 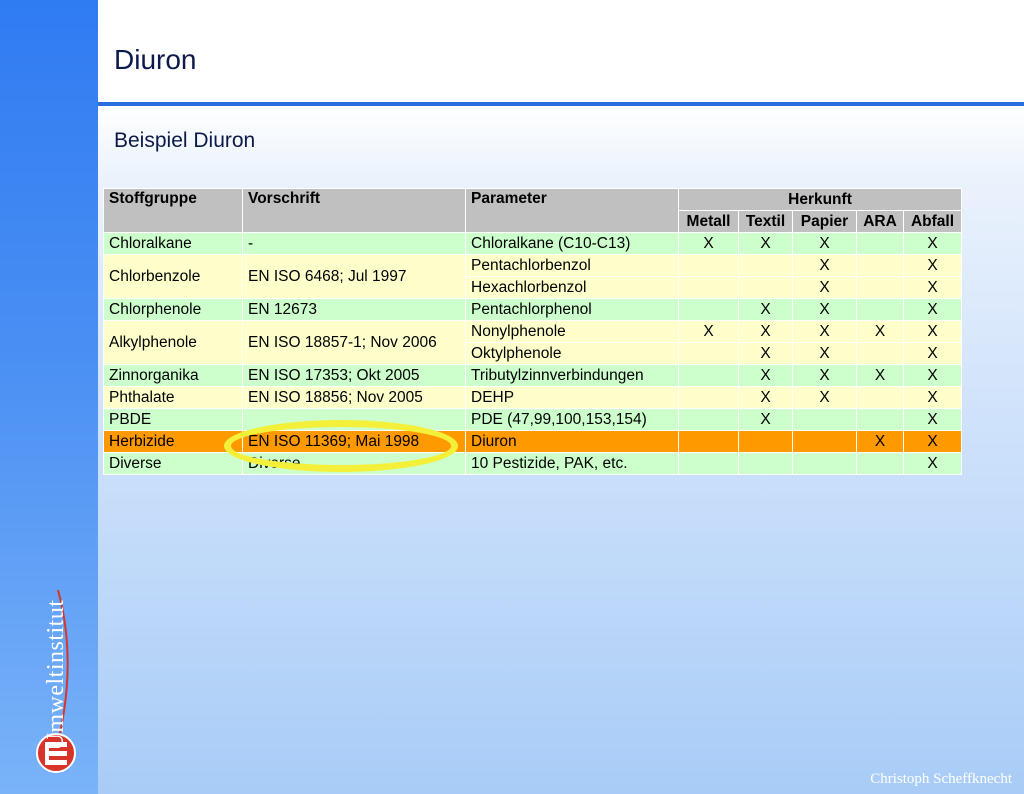 I want to click on header-papier: Papier, so click(x=824, y=221).